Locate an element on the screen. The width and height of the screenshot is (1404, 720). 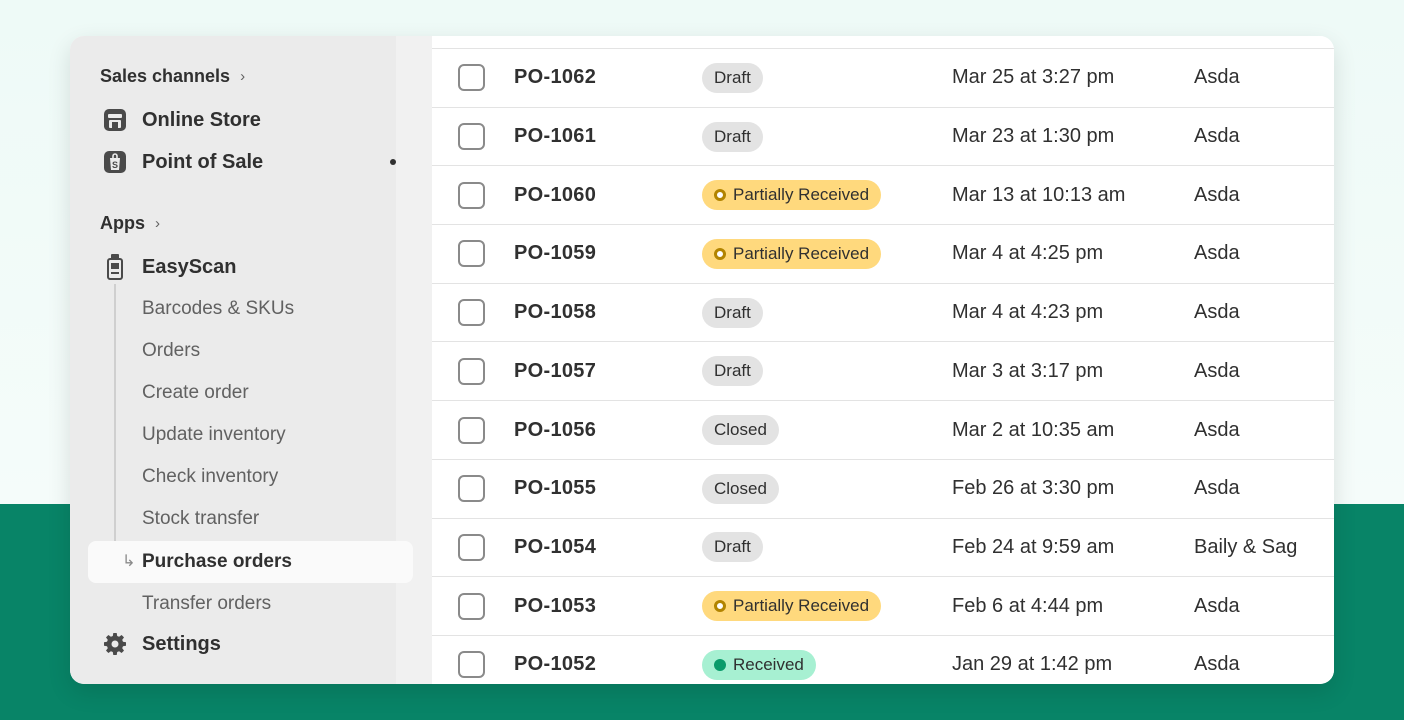
order-date: Mar 4 at 4:23 pm is located at coordinates (1028, 312).